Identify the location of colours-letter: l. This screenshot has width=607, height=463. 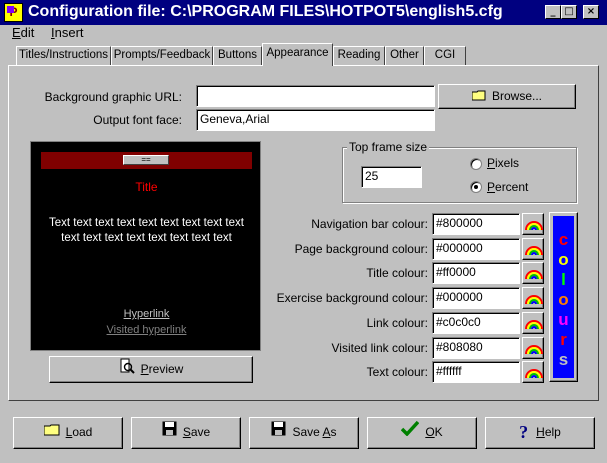
(563, 279).